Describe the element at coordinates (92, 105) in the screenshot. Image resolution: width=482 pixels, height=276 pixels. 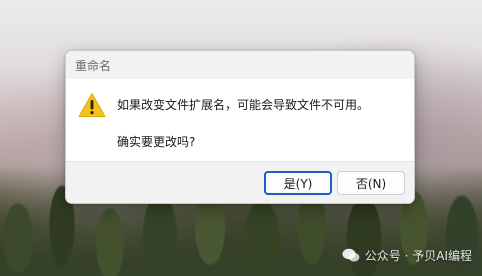
I see `warning-icon` at that location.